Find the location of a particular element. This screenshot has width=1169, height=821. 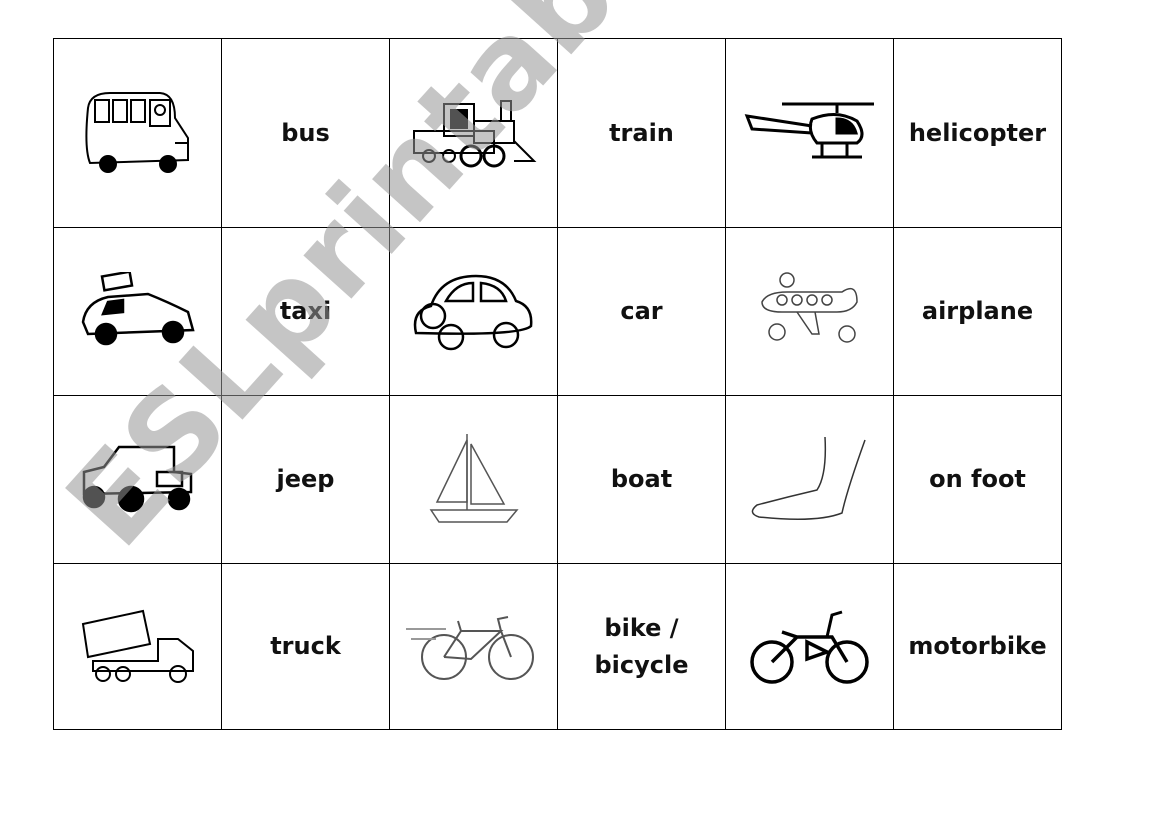

card-boat-picture is located at coordinates (473, 479).